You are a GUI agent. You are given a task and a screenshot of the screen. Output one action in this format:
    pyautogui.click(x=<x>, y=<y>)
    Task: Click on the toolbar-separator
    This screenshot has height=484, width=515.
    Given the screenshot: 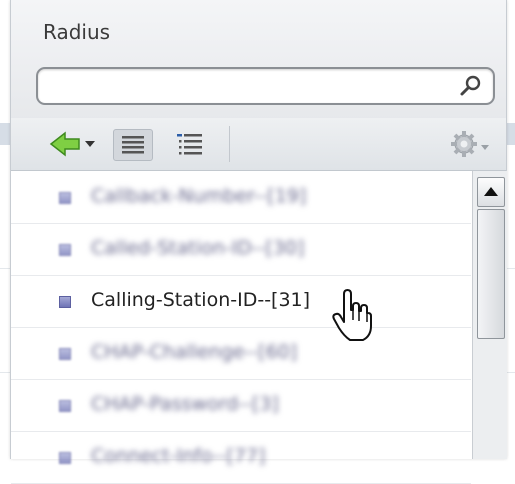 What is the action you would take?
    pyautogui.click(x=229, y=144)
    